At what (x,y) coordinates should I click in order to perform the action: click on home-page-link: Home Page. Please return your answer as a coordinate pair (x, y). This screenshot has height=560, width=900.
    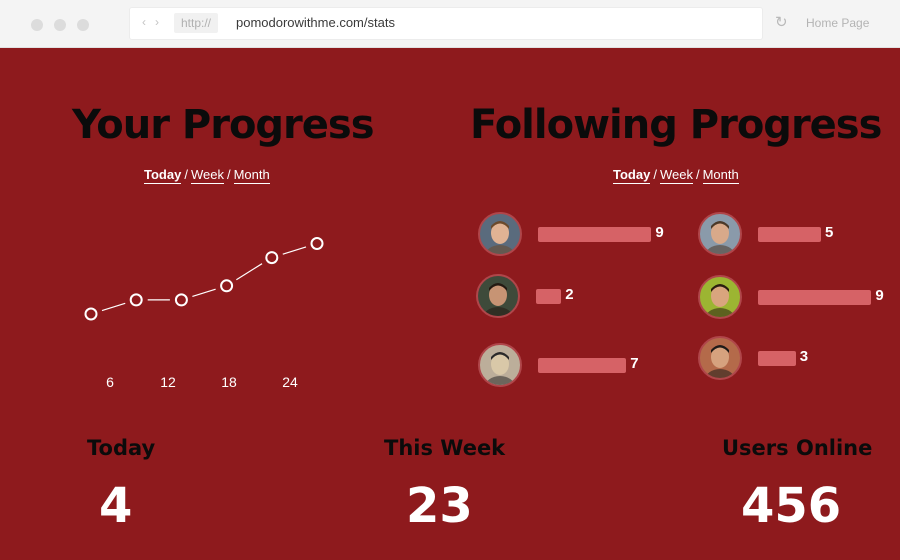
    Looking at the image, I should click on (837, 23).